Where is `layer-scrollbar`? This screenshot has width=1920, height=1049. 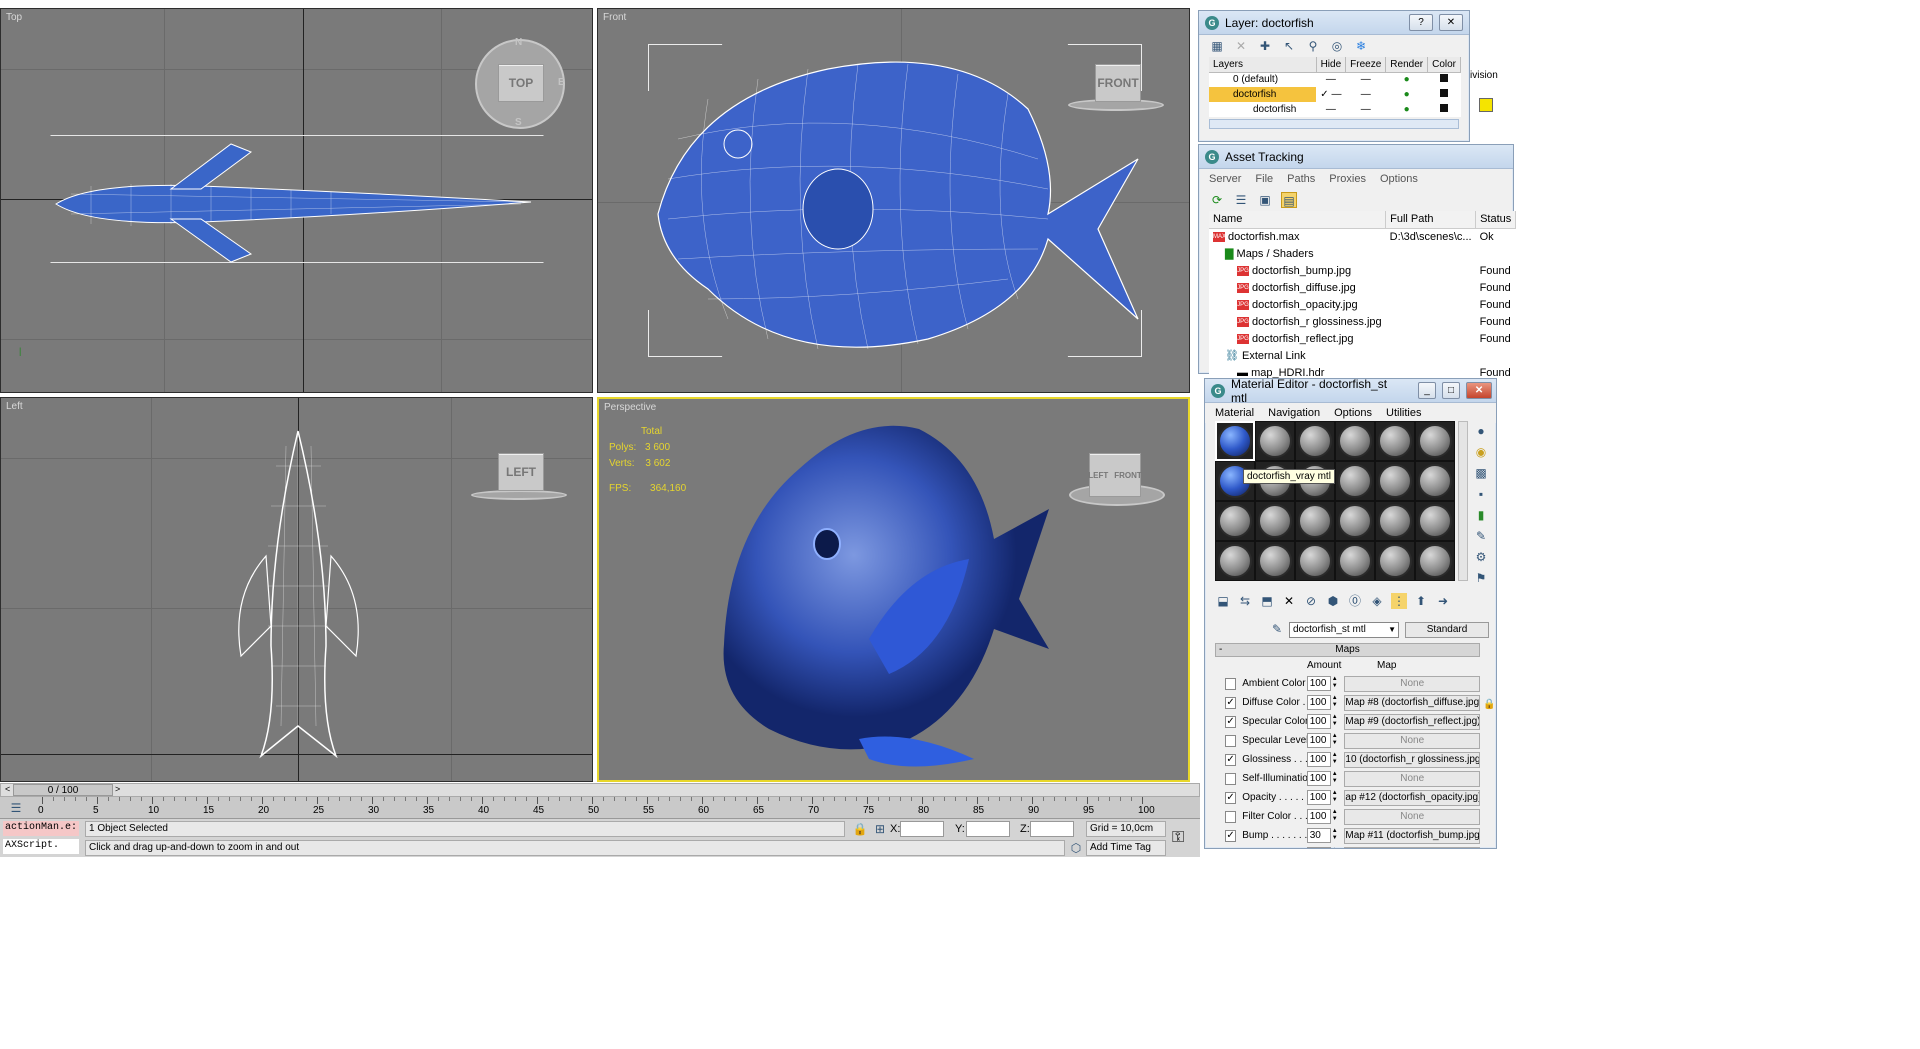 layer-scrollbar is located at coordinates (1334, 124).